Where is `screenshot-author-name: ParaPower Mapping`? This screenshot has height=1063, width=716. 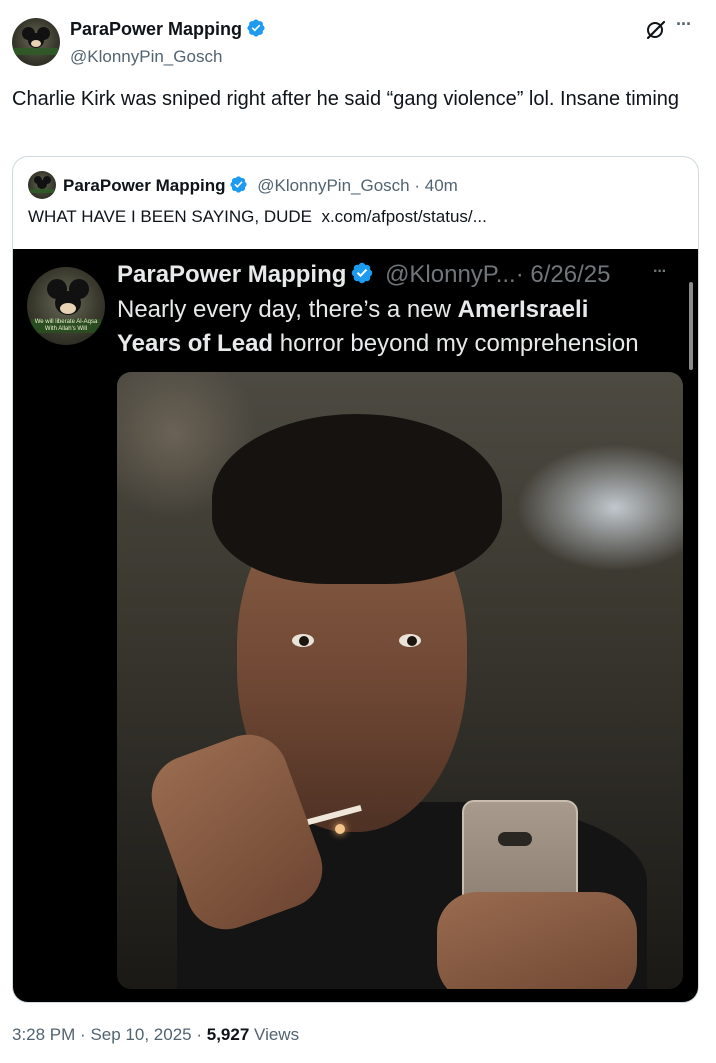
screenshot-author-name: ParaPower Mapping is located at coordinates (232, 274).